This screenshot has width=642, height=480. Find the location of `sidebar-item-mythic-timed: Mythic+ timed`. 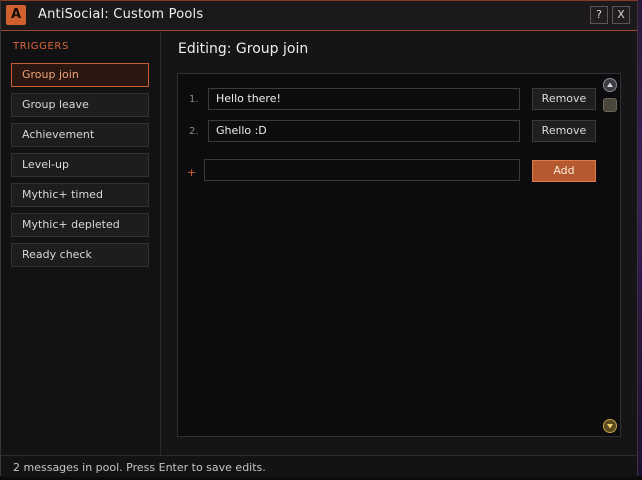

sidebar-item-mythic-timed: Mythic+ timed is located at coordinates (80, 195).